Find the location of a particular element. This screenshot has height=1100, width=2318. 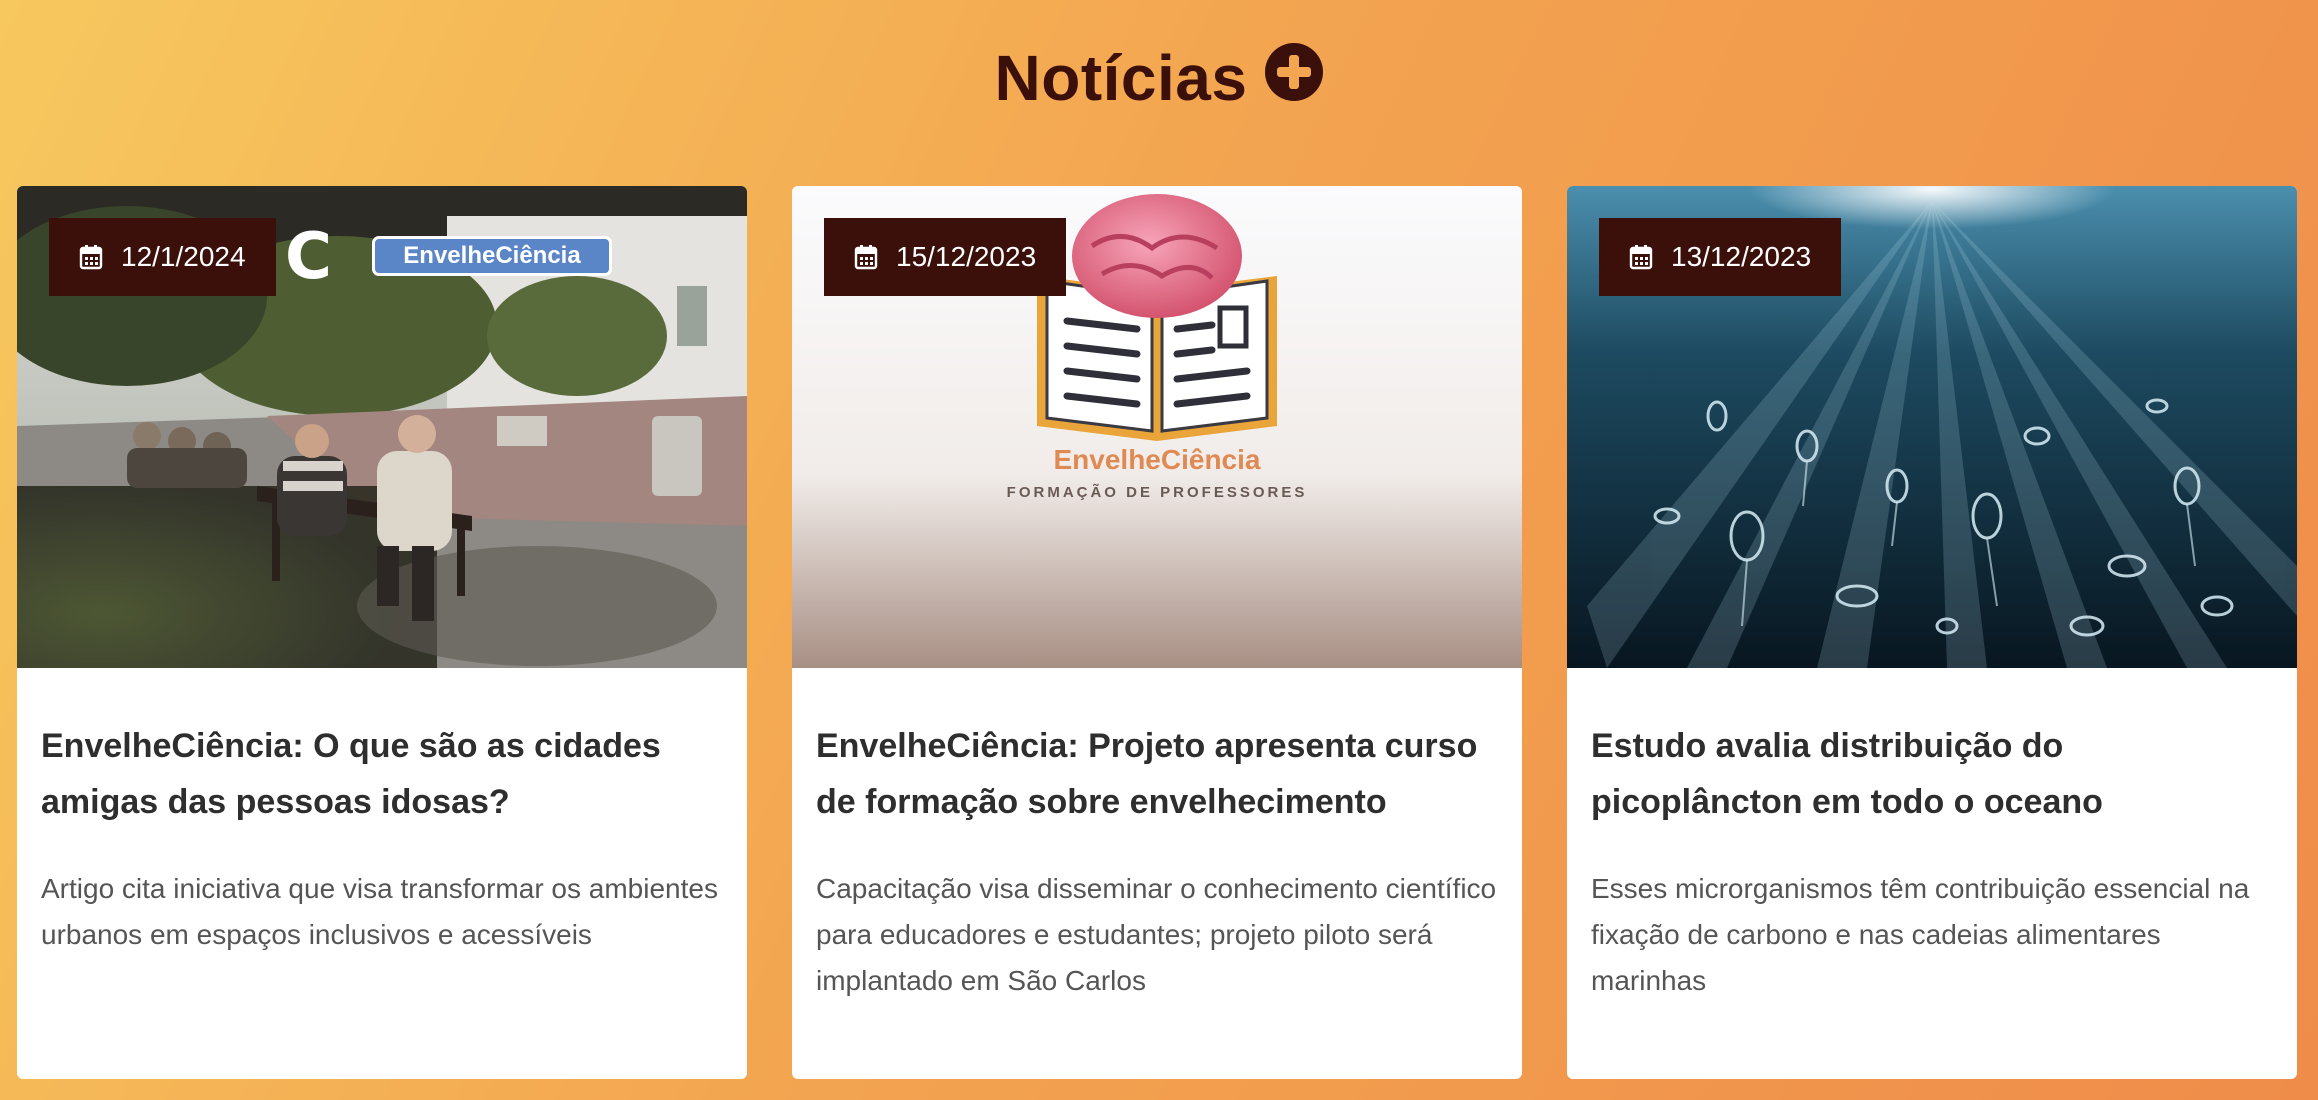

section-title: Notícias is located at coordinates (1121, 78).